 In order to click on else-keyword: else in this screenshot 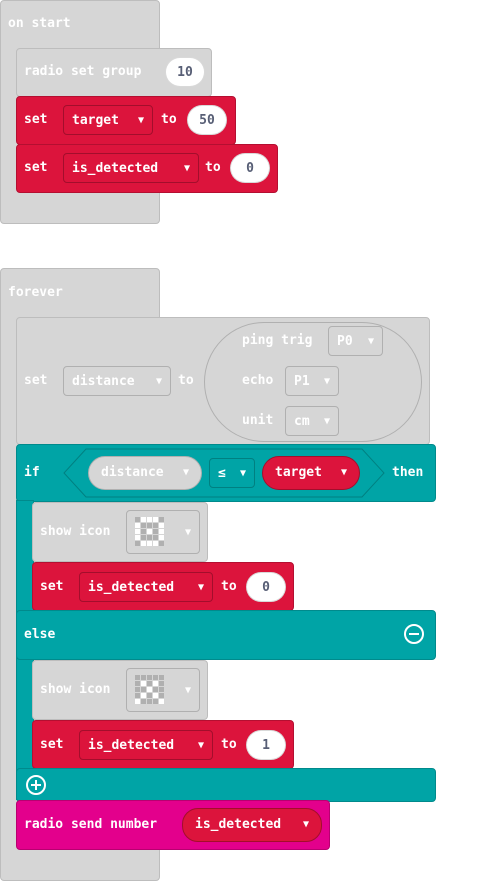, I will do `click(40, 634)`.